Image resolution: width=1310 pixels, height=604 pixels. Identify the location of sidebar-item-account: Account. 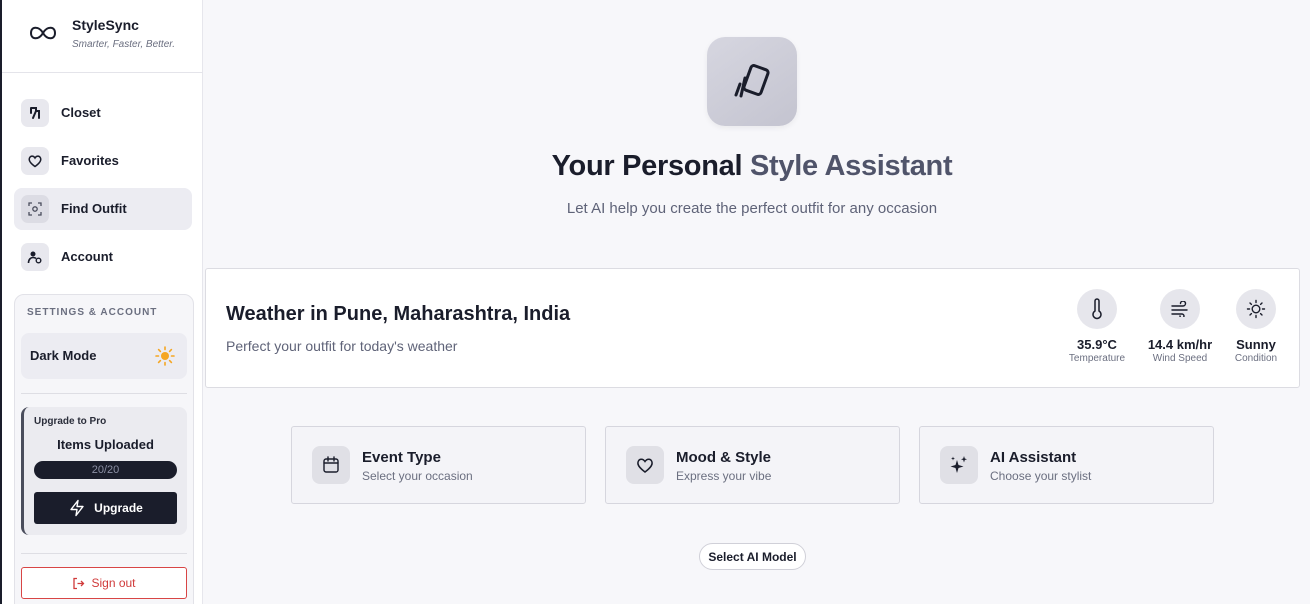
(103, 257).